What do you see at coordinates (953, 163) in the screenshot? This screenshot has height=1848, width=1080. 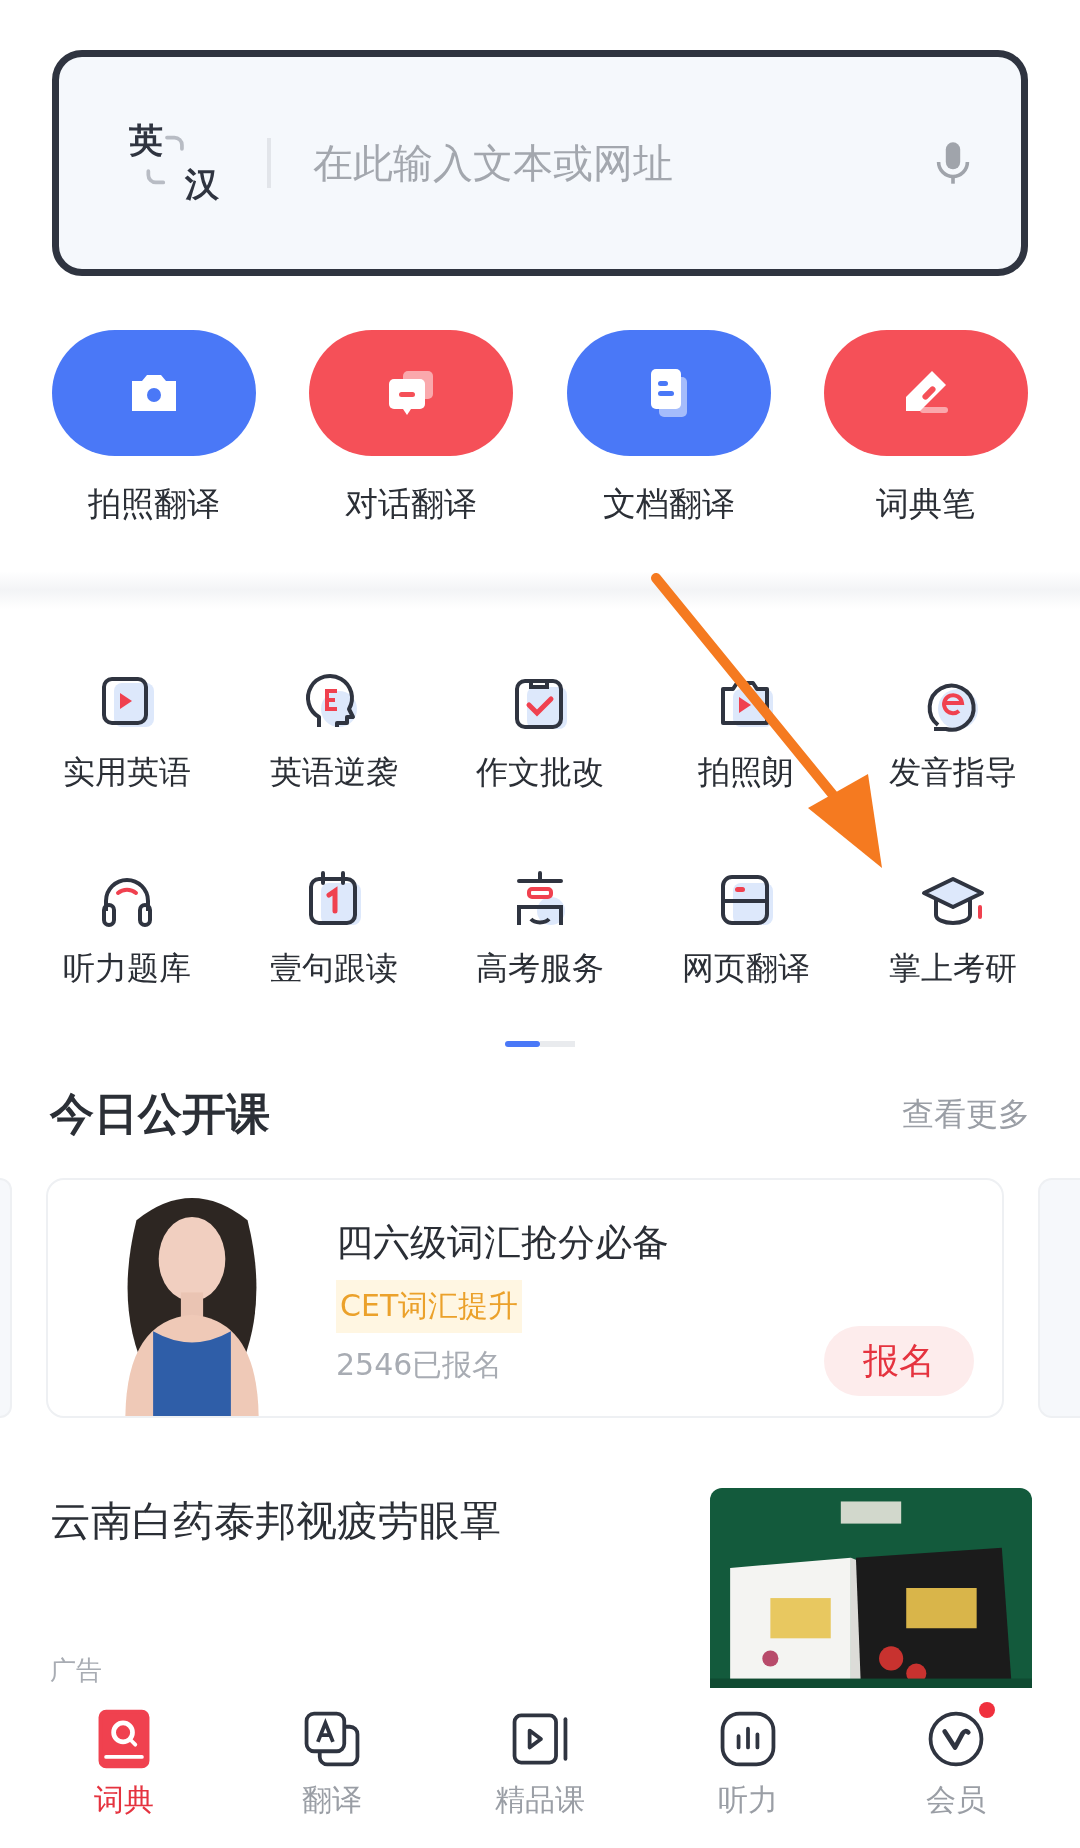 I see `microphone-icon` at bounding box center [953, 163].